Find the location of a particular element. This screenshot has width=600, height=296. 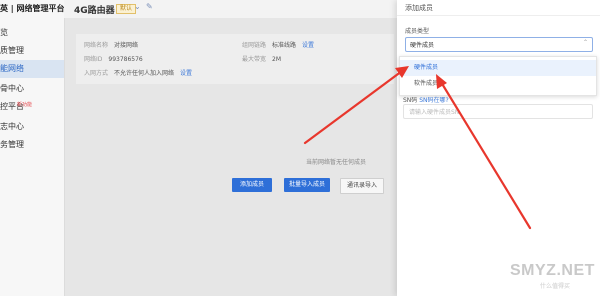

watermark-subtext: 什么值得买 is located at coordinates (555, 286).